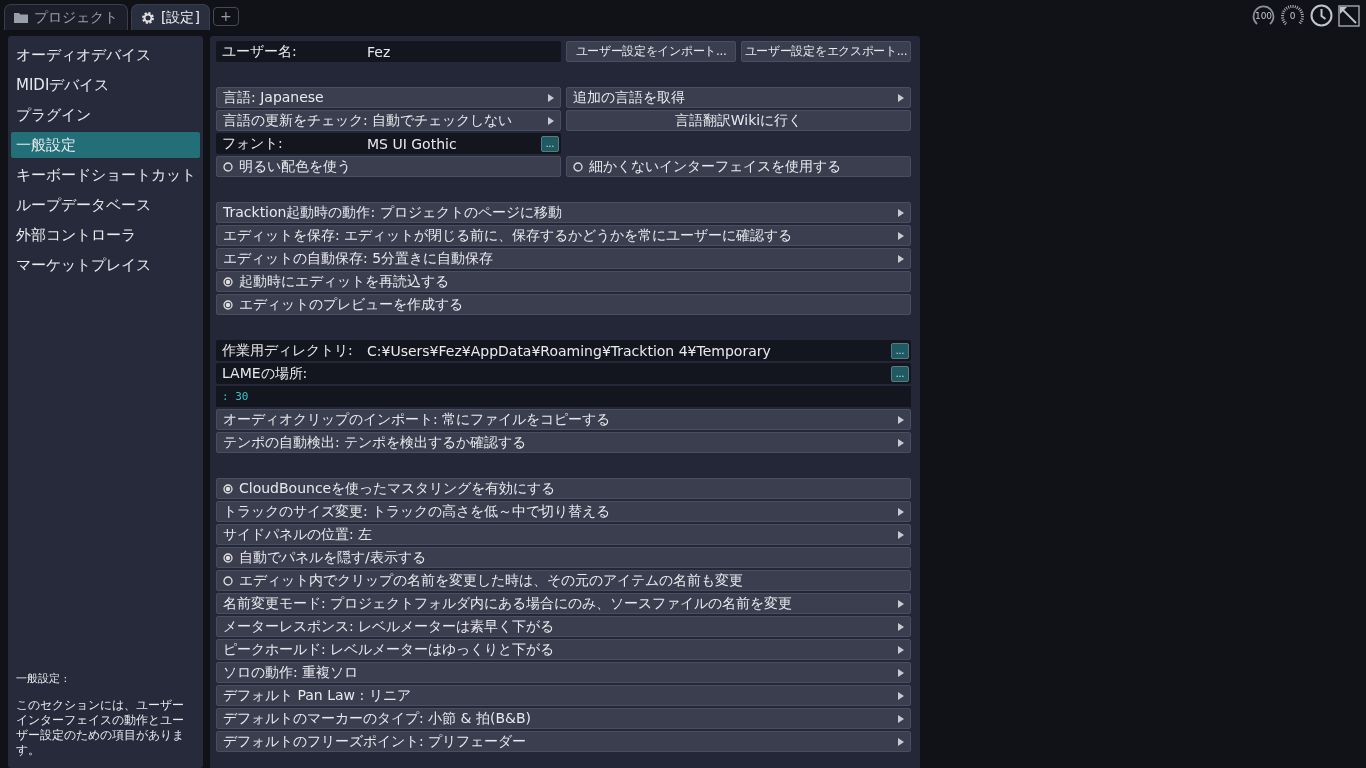 The height and width of the screenshot is (768, 1366). What do you see at coordinates (42, 678) in the screenshot?
I see `help-title: 一般設定 :` at bounding box center [42, 678].